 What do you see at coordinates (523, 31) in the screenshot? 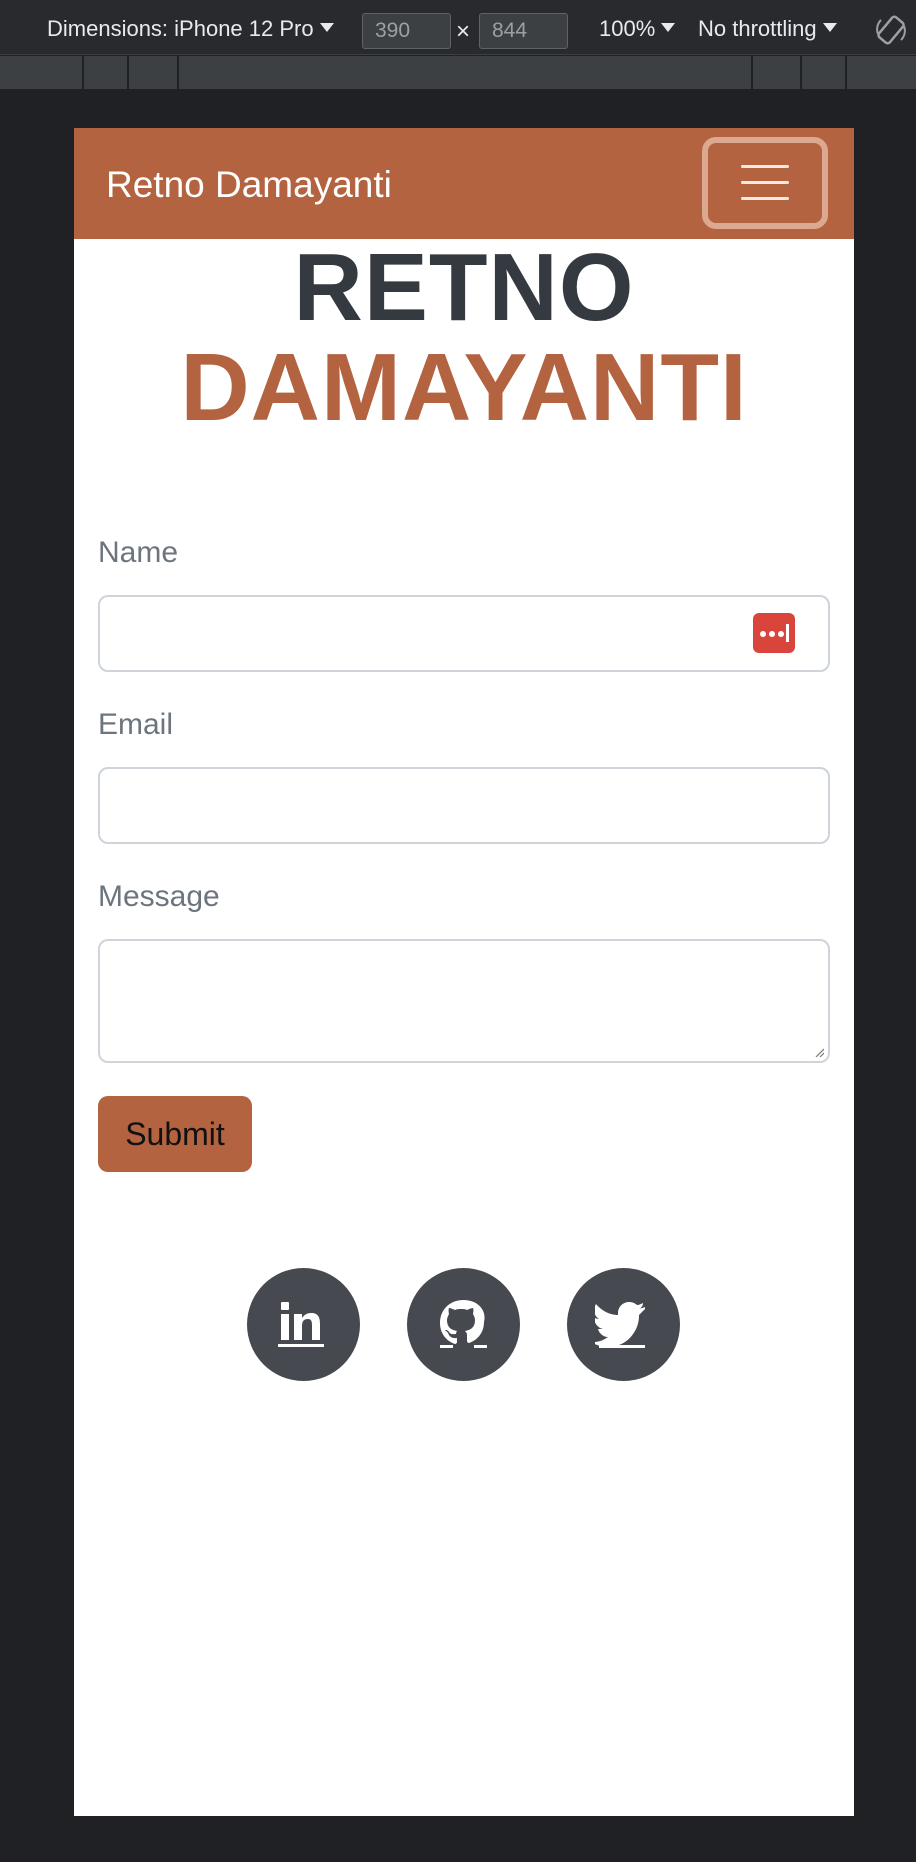
I see `height-input: 844` at bounding box center [523, 31].